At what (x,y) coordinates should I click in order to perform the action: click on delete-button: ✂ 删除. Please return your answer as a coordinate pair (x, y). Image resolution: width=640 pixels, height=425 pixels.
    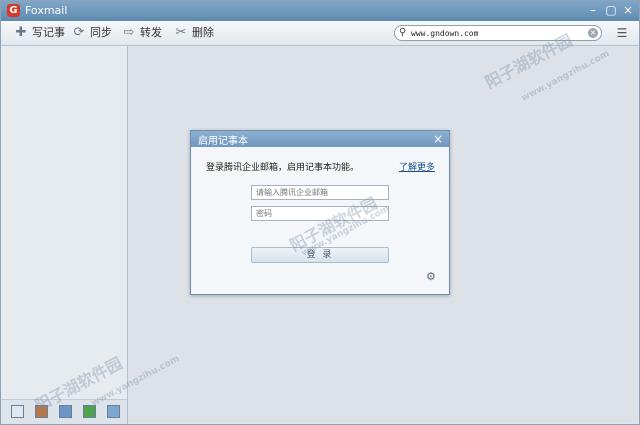
    Looking at the image, I should click on (193, 33).